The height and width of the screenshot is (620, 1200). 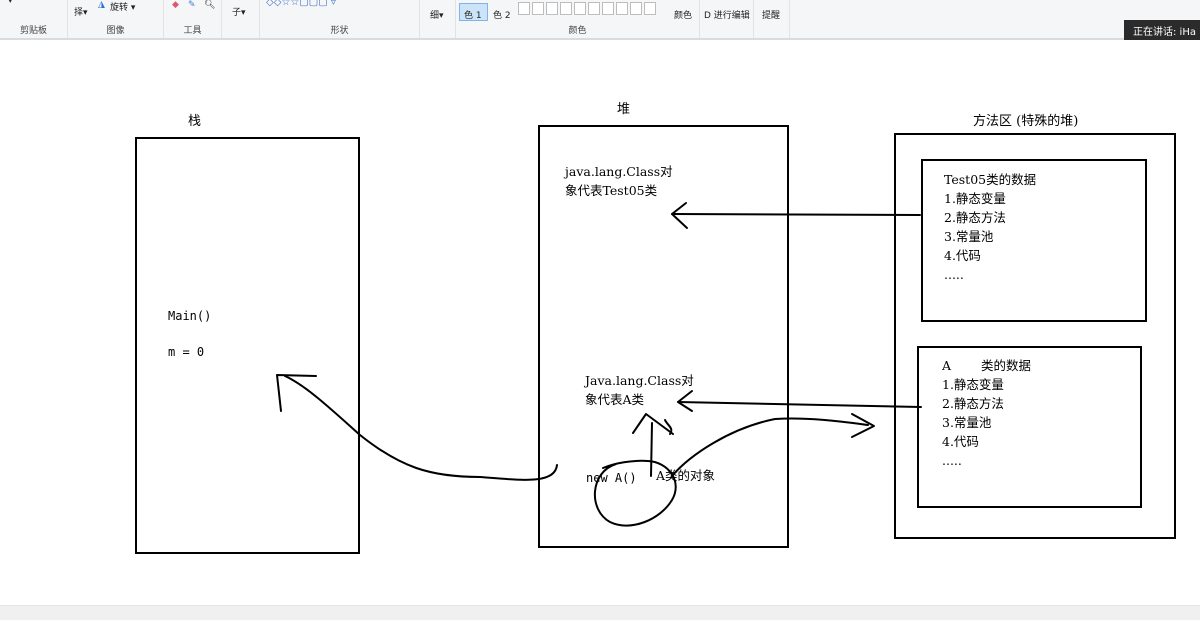 What do you see at coordinates (33, 31) in the screenshot?
I see `clipboard-group-label: 剪贴板` at bounding box center [33, 31].